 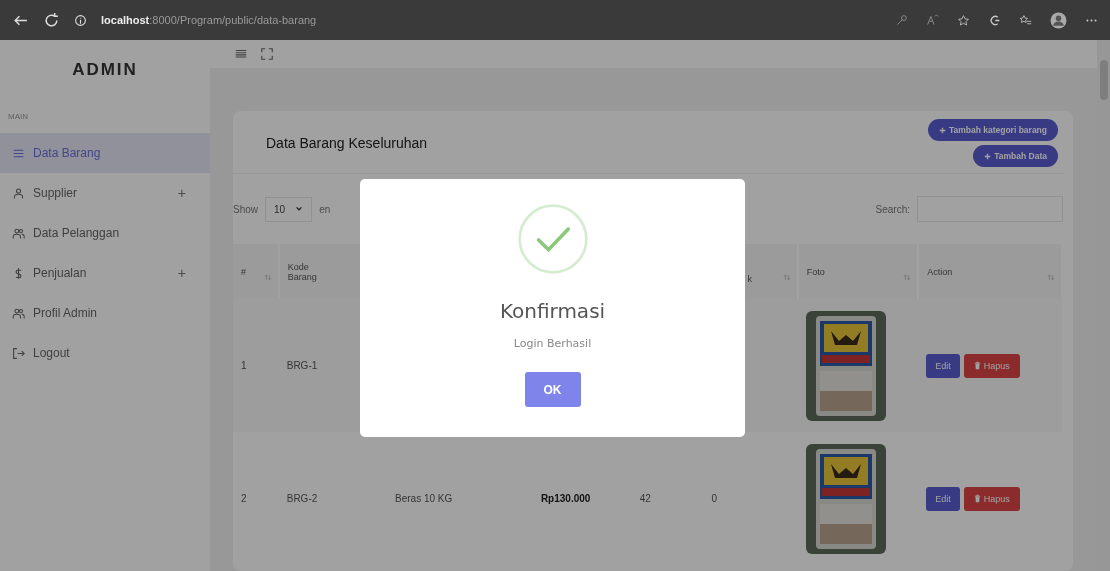 I want to click on column-header: Kode Barang, so click(x=302, y=271).